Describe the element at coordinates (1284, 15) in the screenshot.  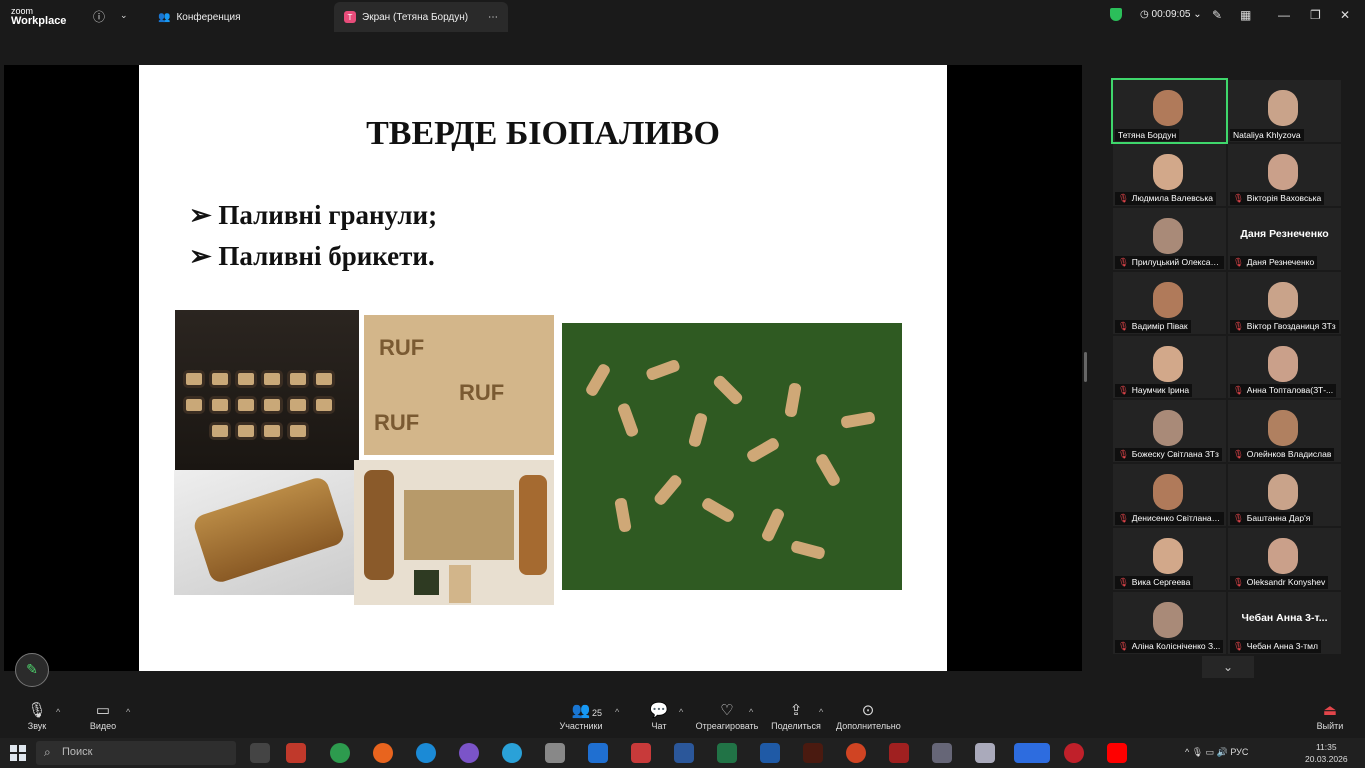
I see `minimize-icon: —` at that location.